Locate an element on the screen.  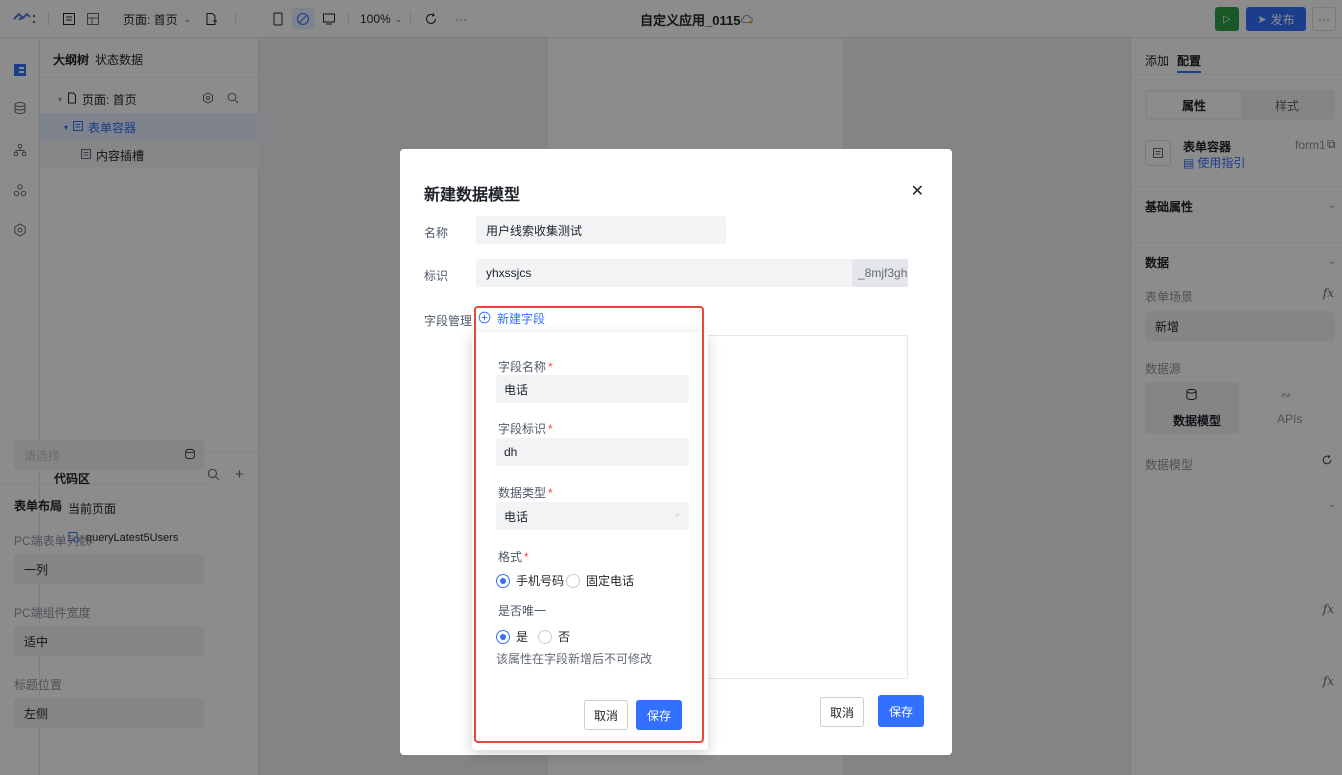
close-icon: ✕ is located at coordinates (917, 191).